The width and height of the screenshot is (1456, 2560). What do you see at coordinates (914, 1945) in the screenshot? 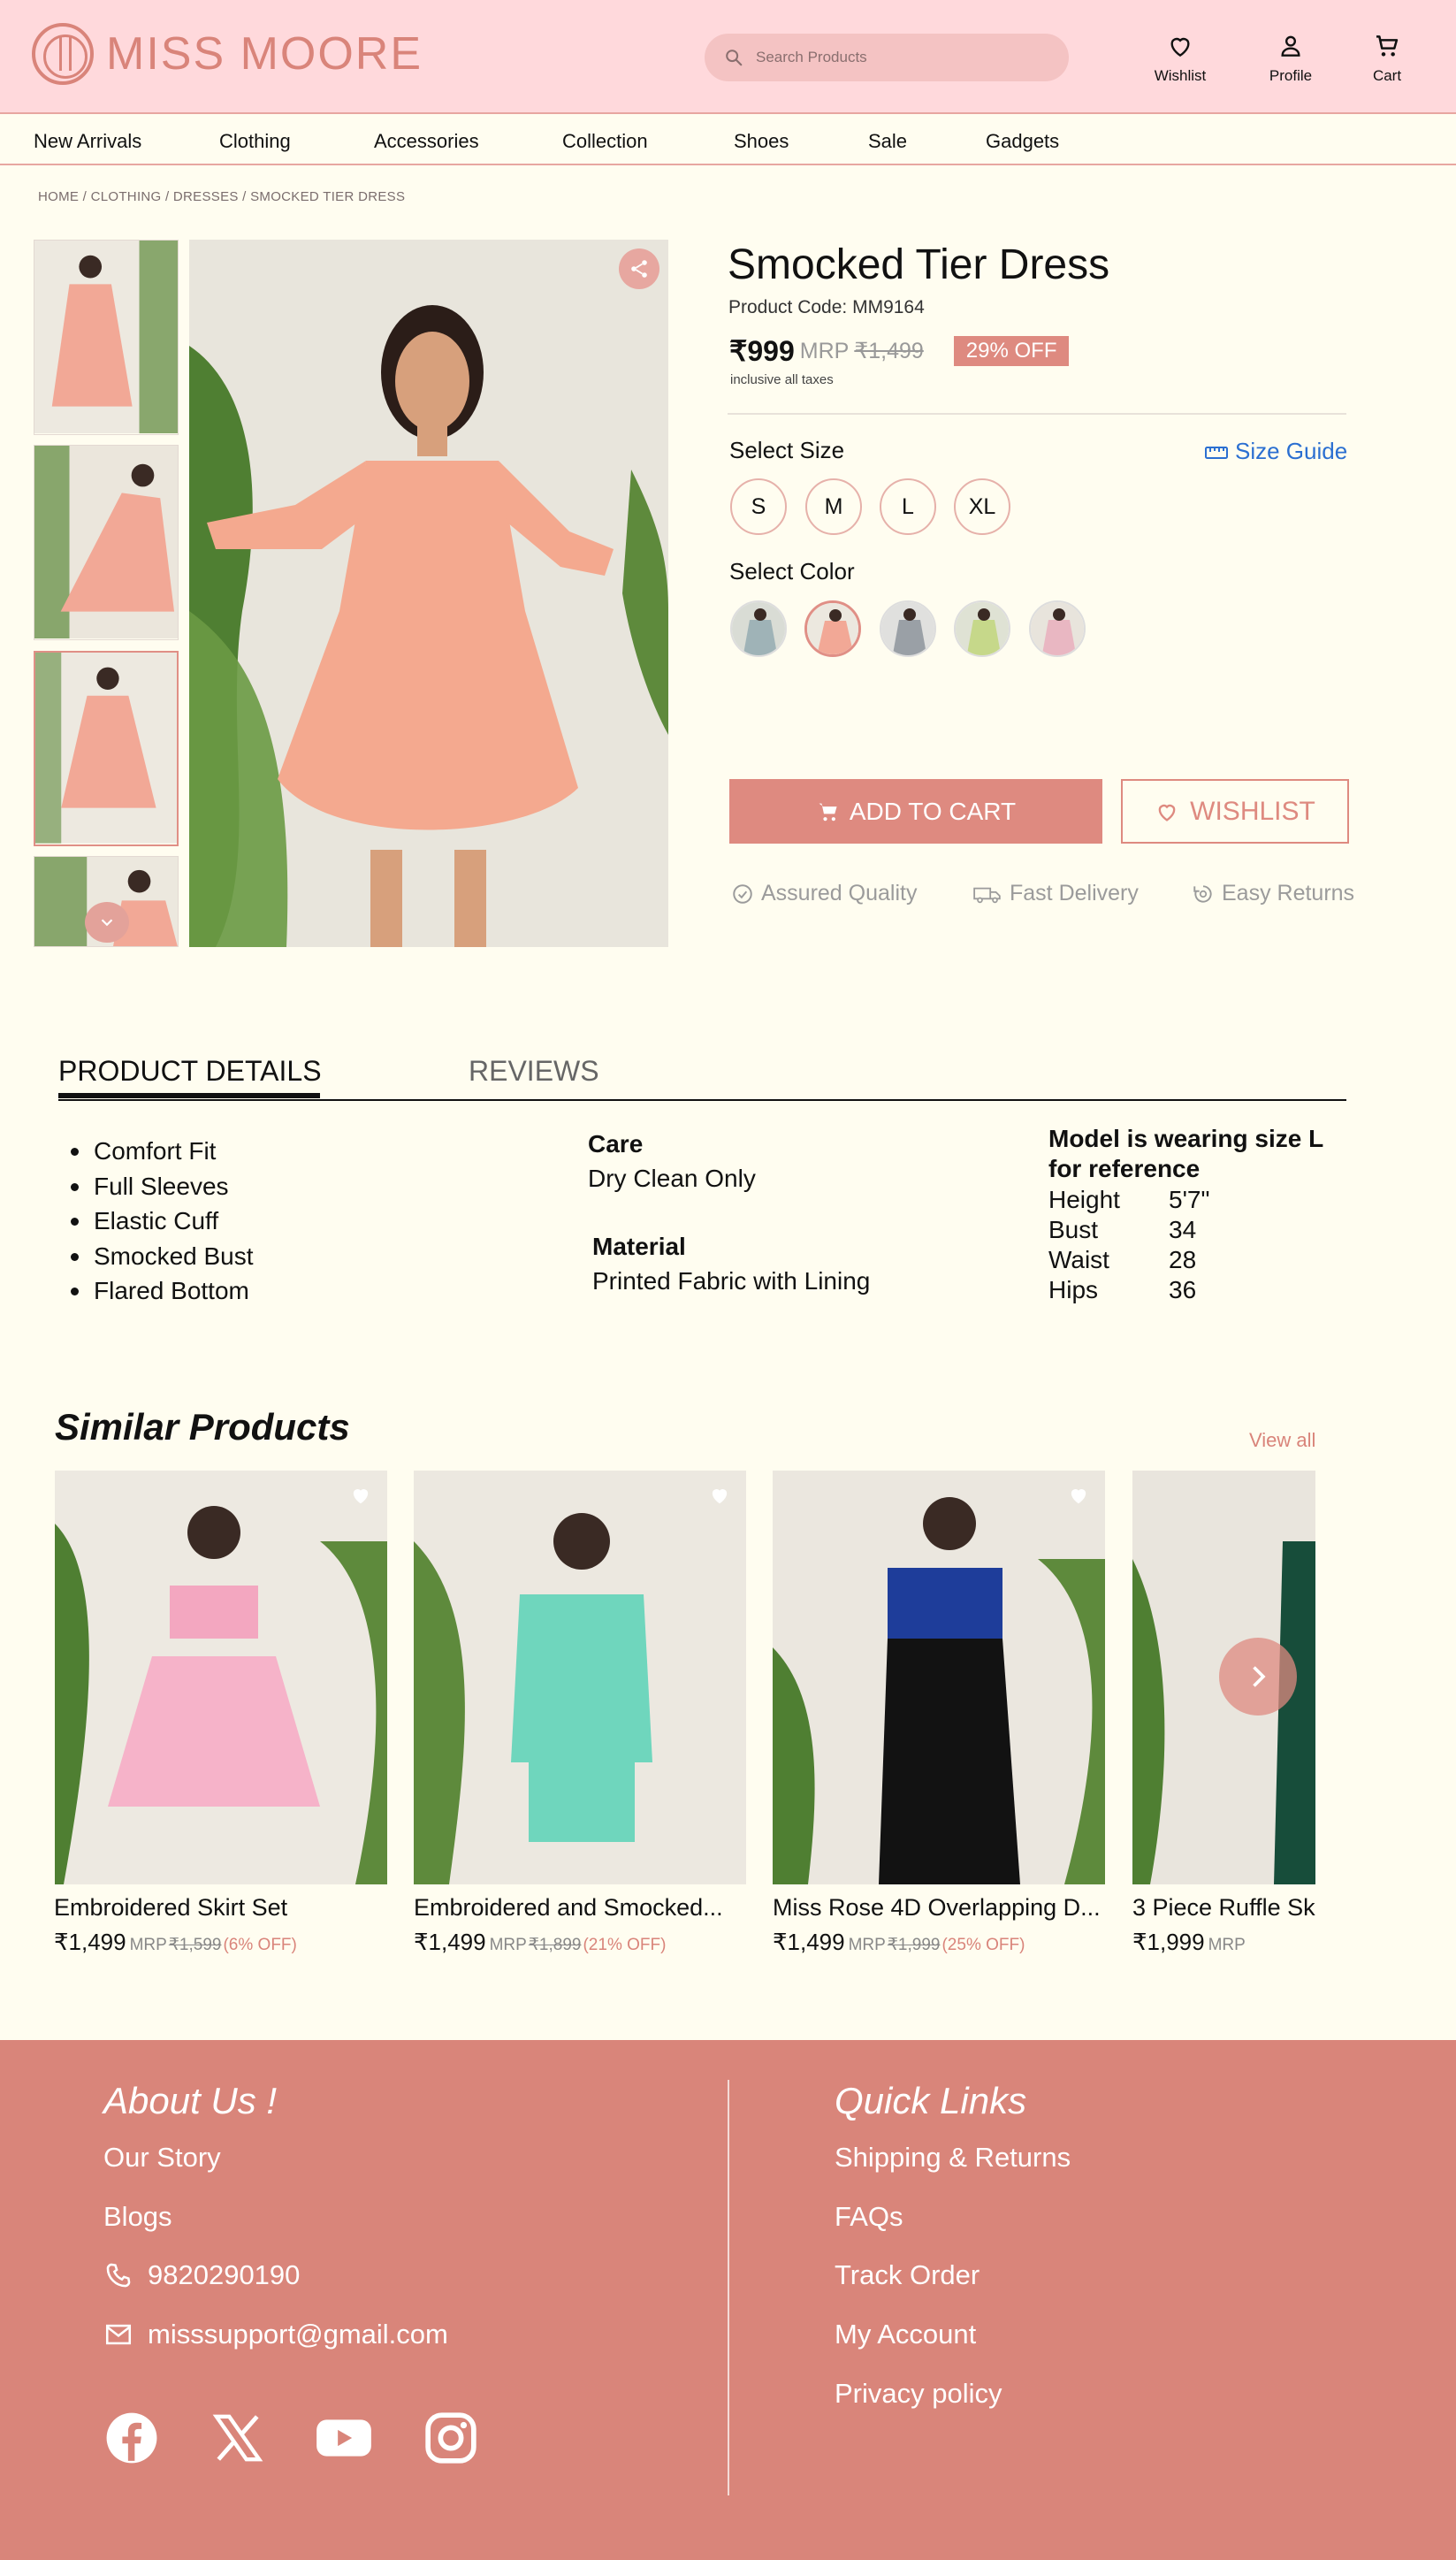
I see `mrp-price: ₹1,999` at bounding box center [914, 1945].